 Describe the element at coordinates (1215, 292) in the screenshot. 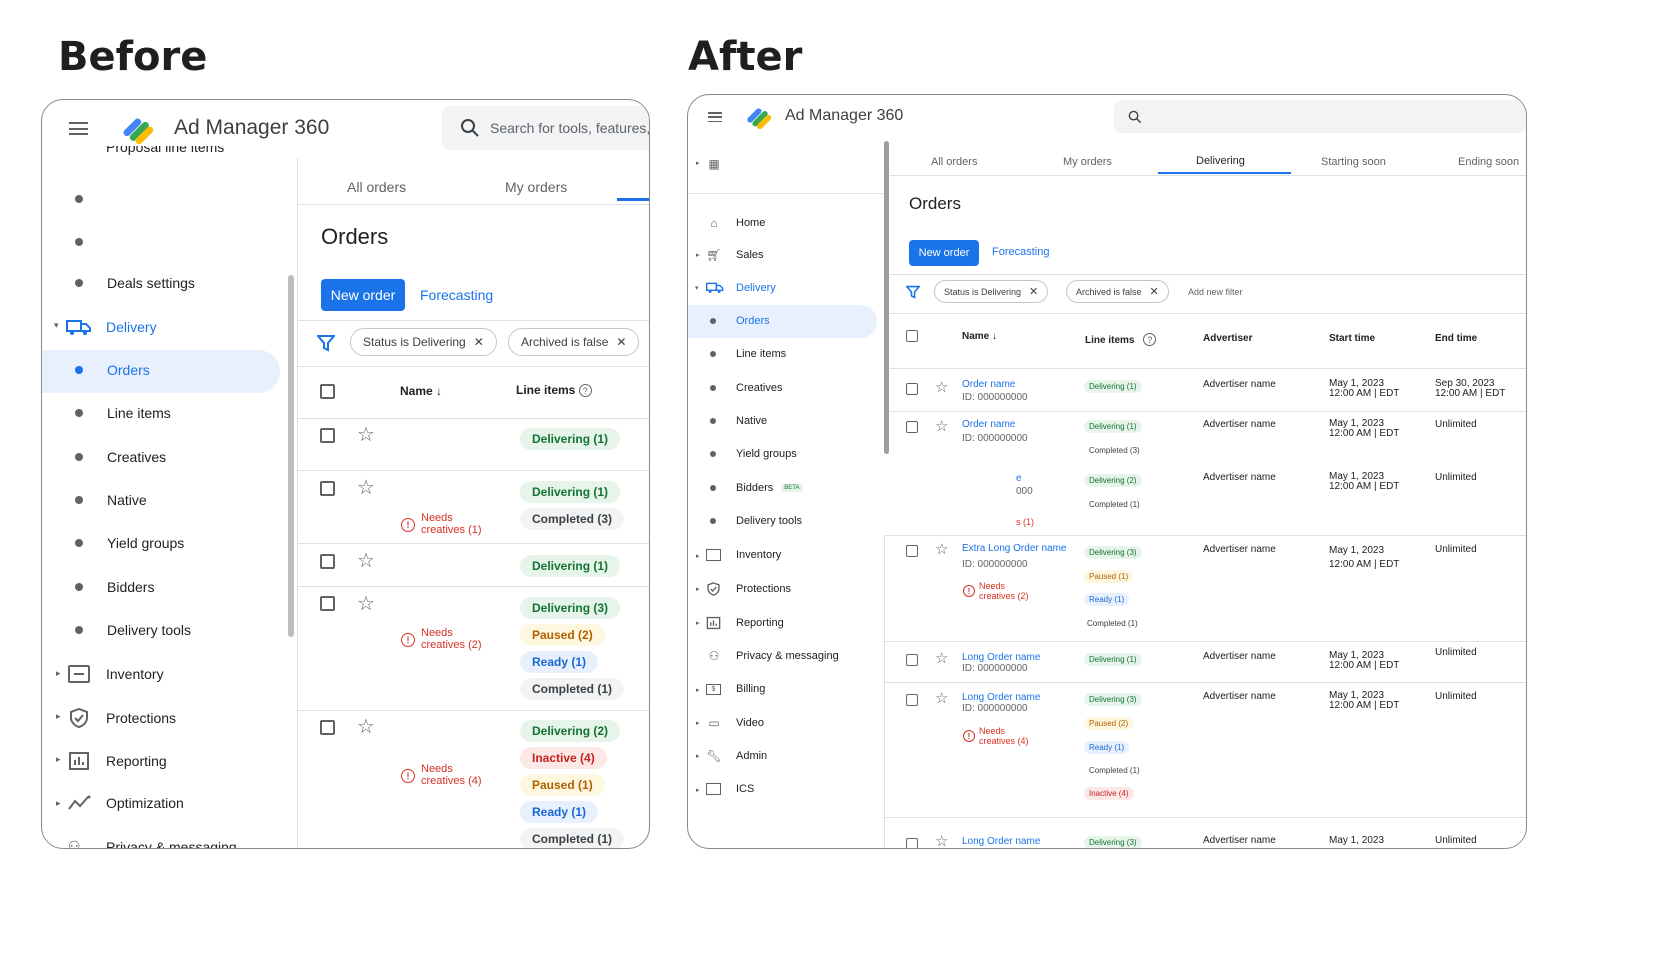

I see `add-filter-link: Add new filter` at that location.